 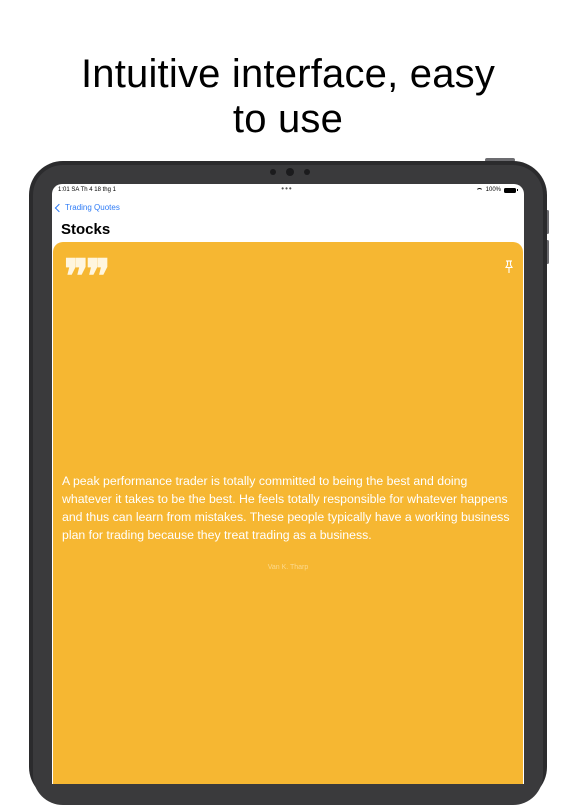 What do you see at coordinates (479, 190) in the screenshot?
I see `wifi-icon` at bounding box center [479, 190].